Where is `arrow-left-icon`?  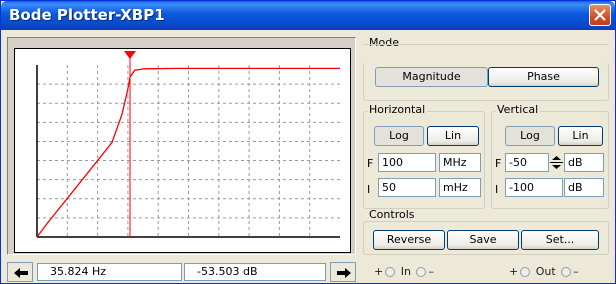 arrow-left-icon is located at coordinates (21, 273).